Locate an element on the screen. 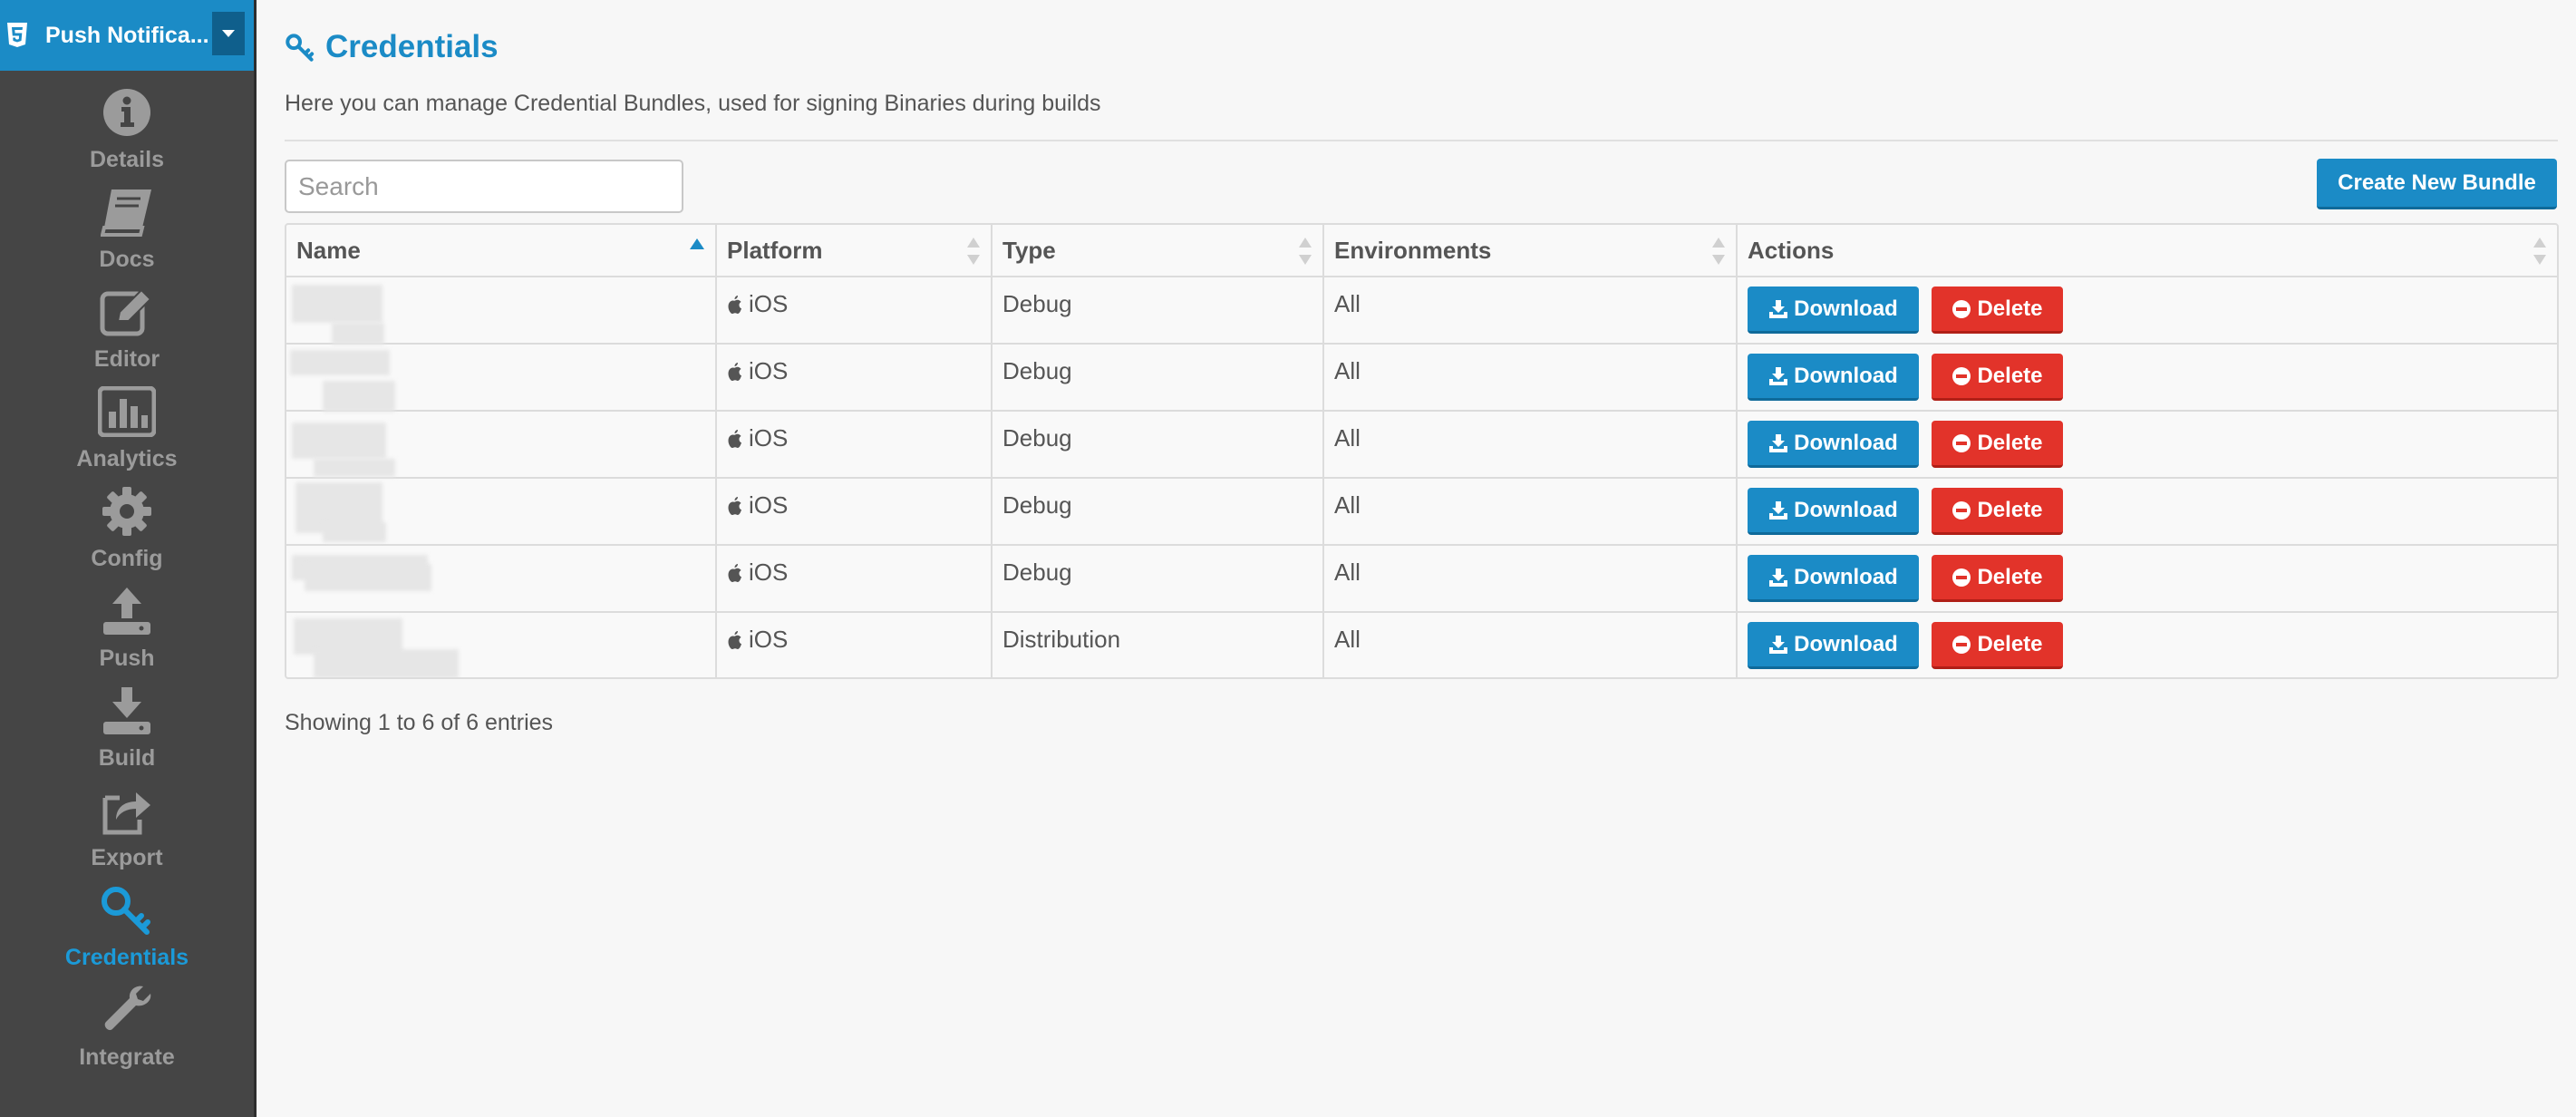  page-title: Credentials is located at coordinates (391, 47).